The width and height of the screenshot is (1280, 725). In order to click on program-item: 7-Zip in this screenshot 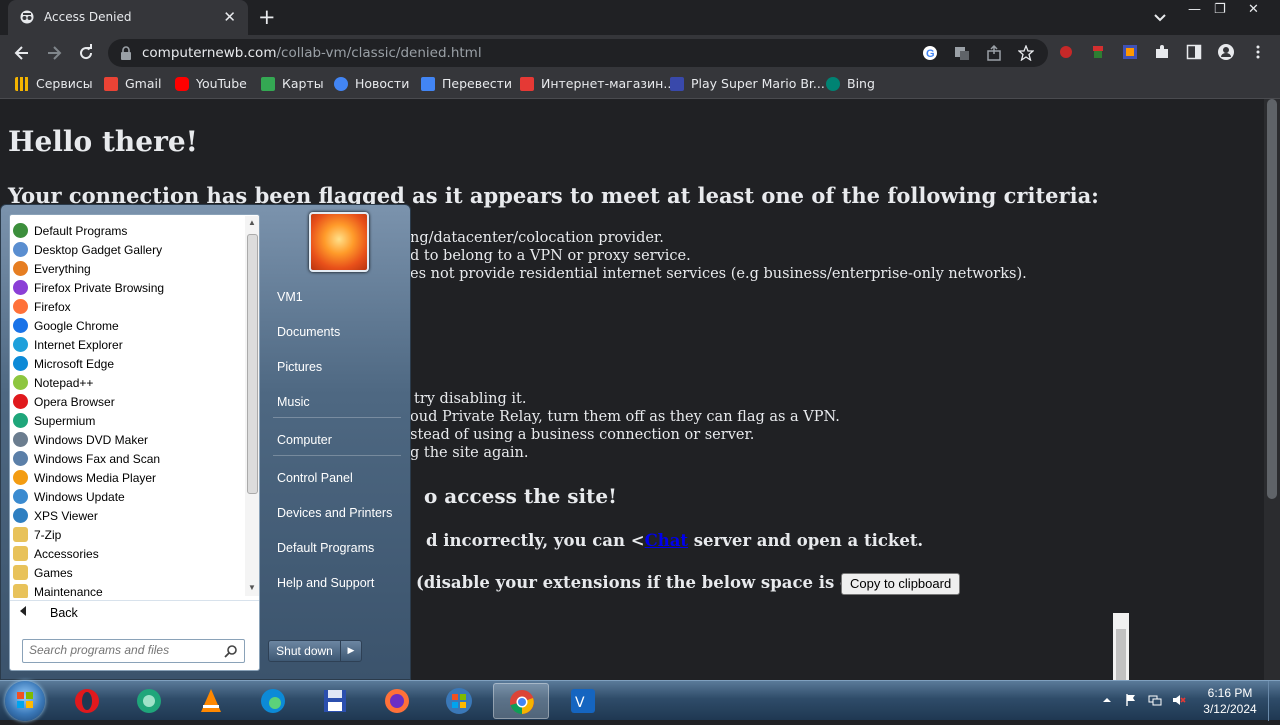, I will do `click(128, 534)`.